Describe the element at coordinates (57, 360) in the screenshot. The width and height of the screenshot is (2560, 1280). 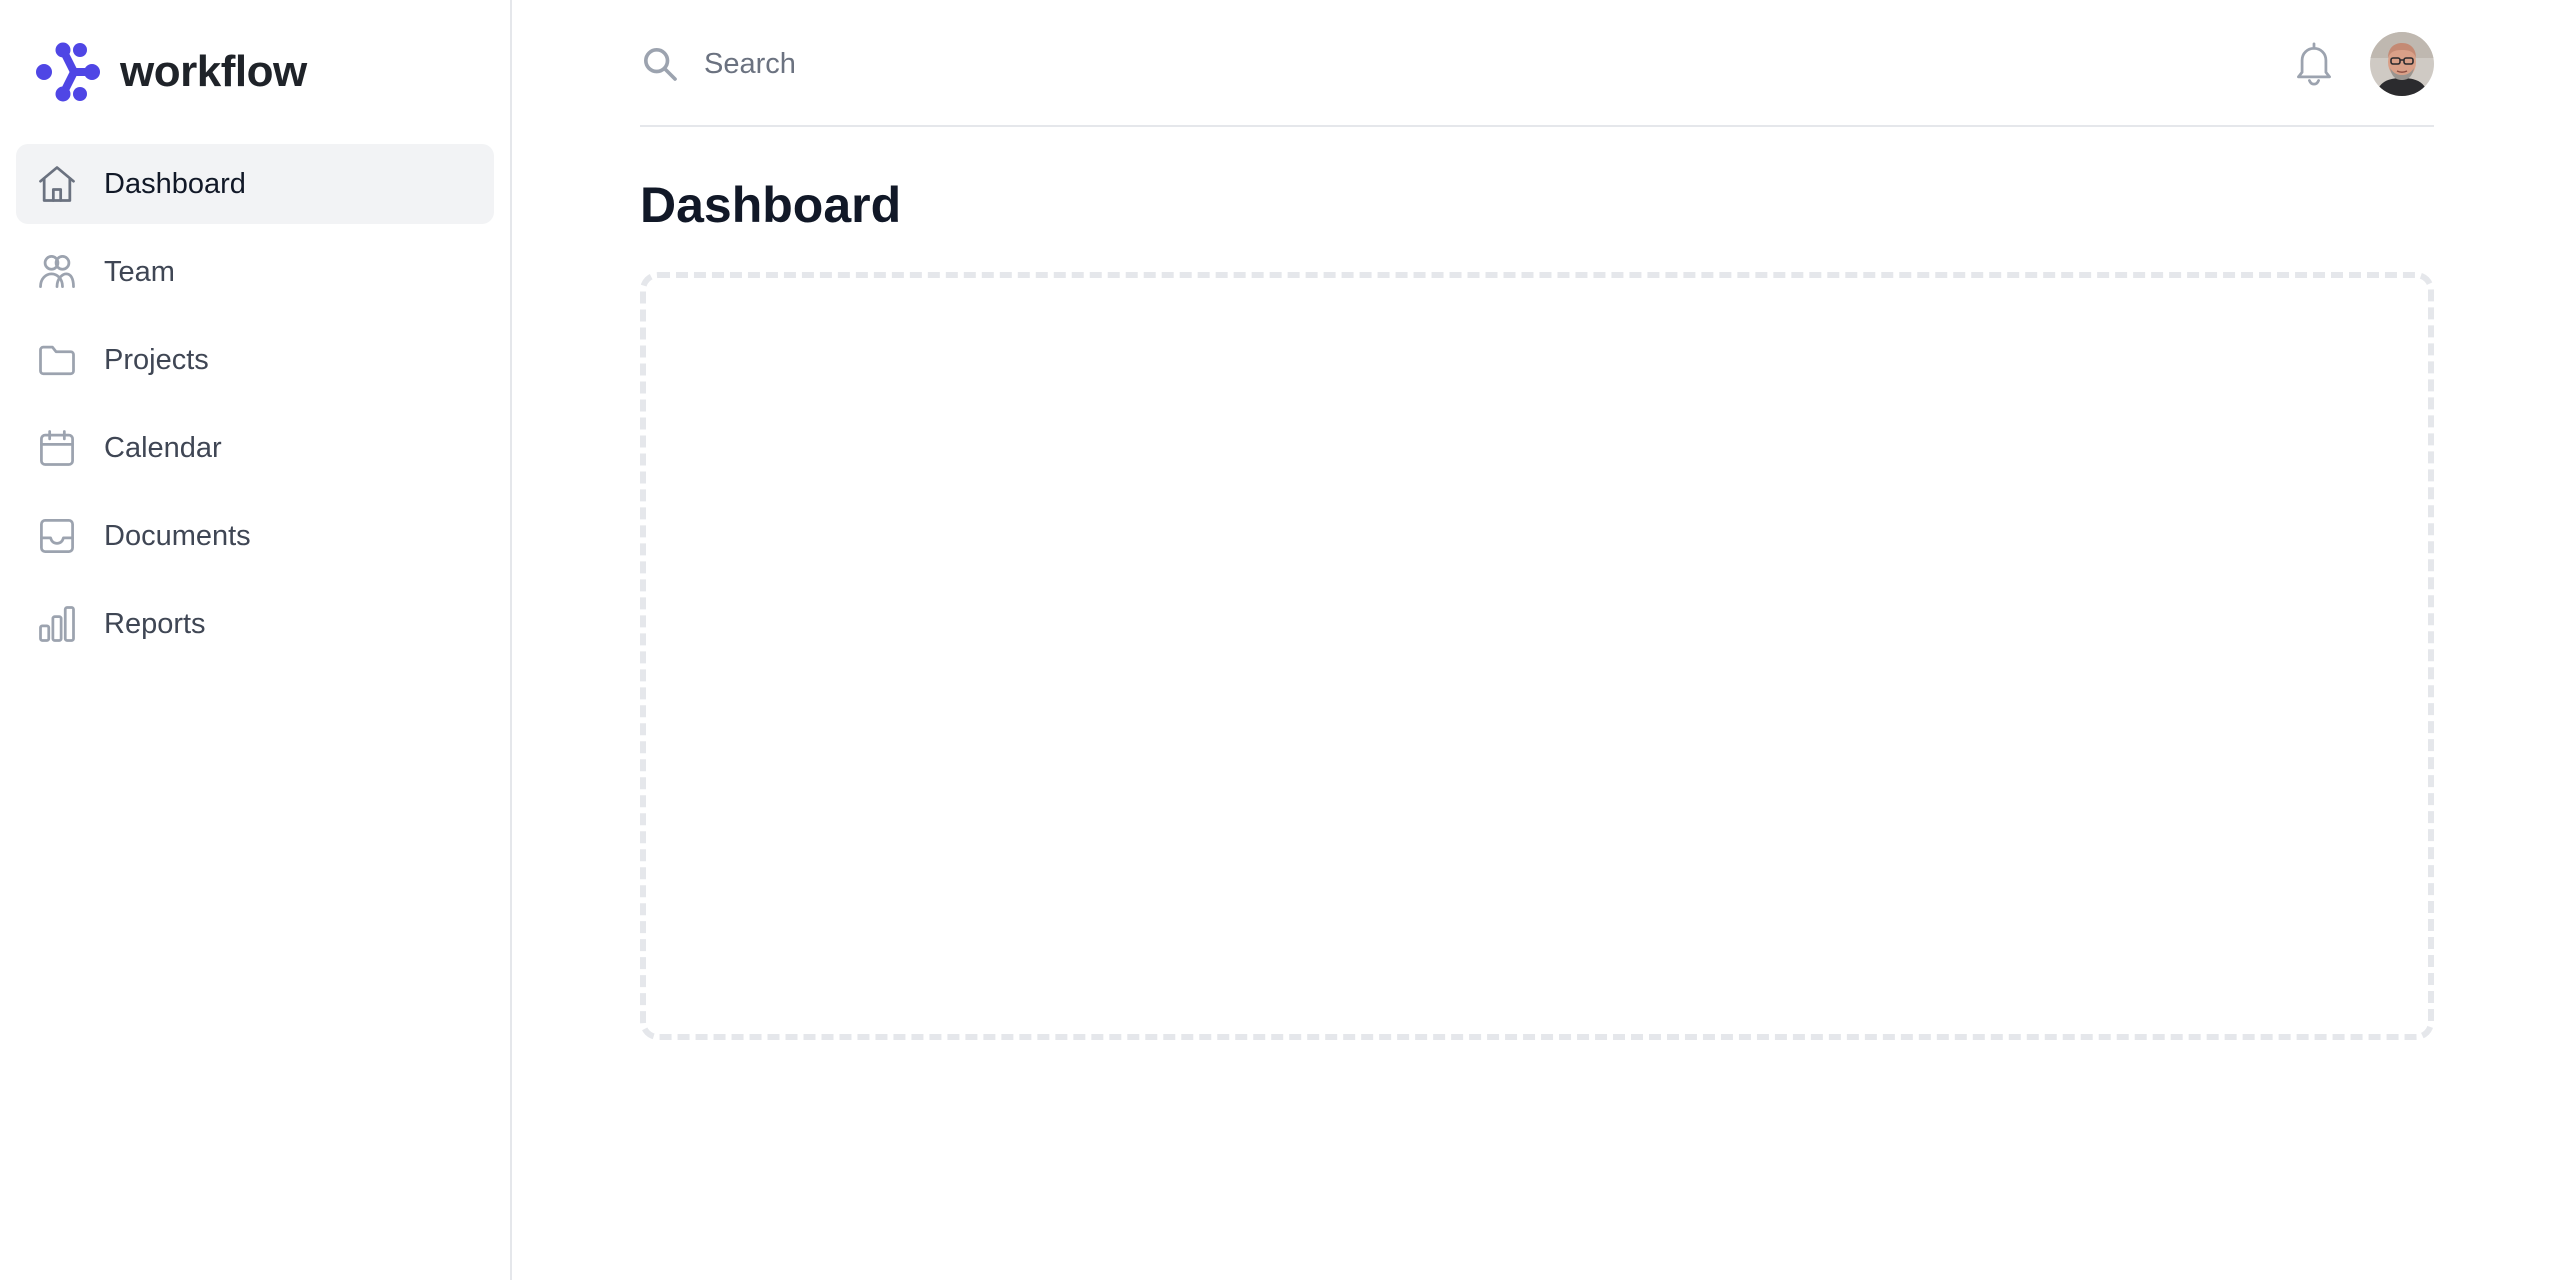
I see `folder-icon` at that location.